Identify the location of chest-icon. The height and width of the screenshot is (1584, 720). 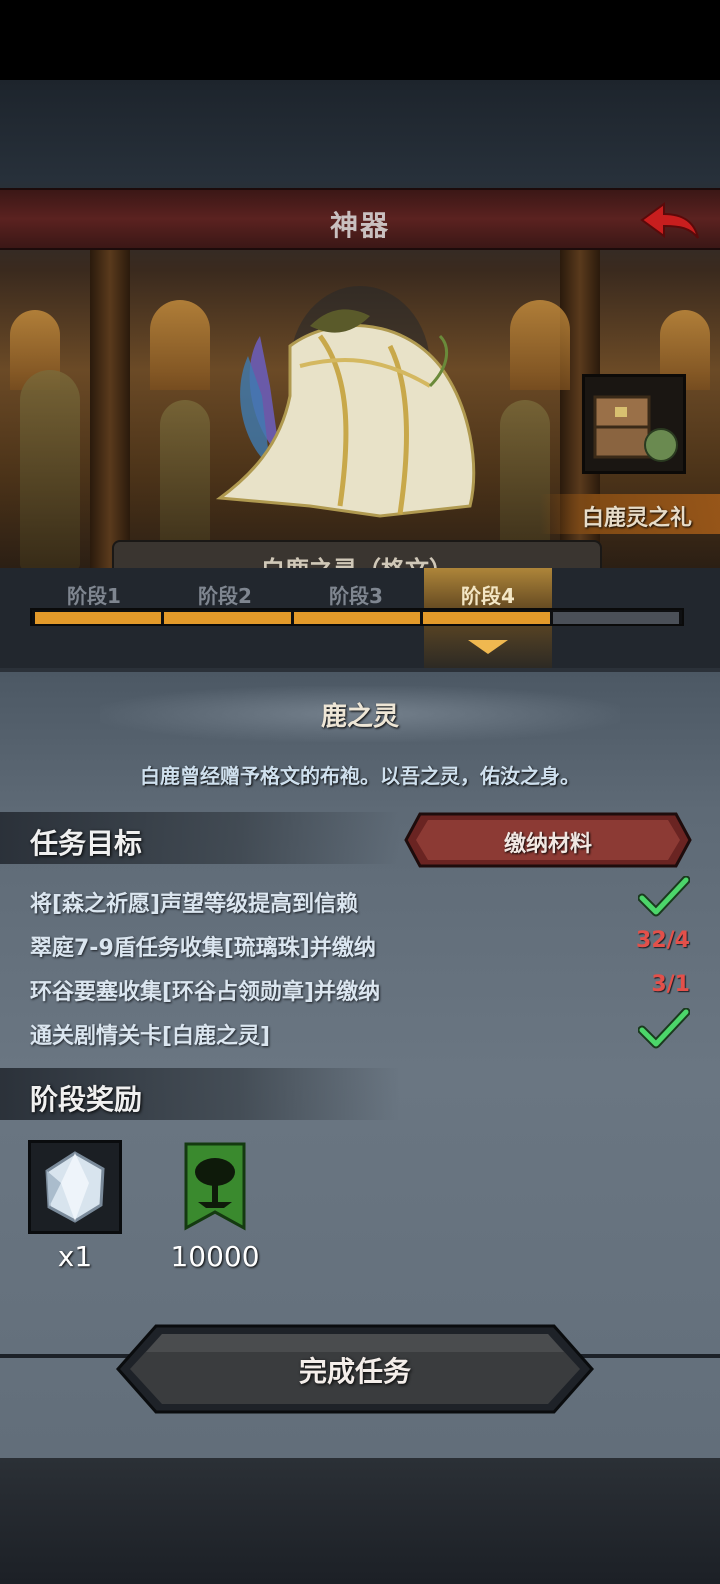
(635, 428).